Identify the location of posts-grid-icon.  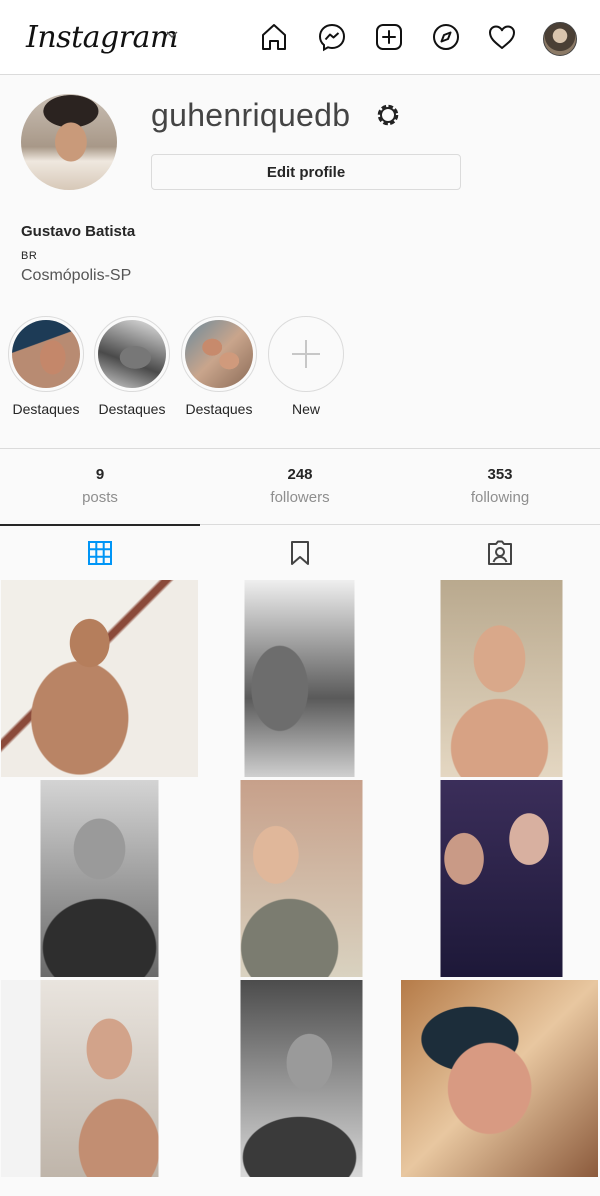
(100, 553).